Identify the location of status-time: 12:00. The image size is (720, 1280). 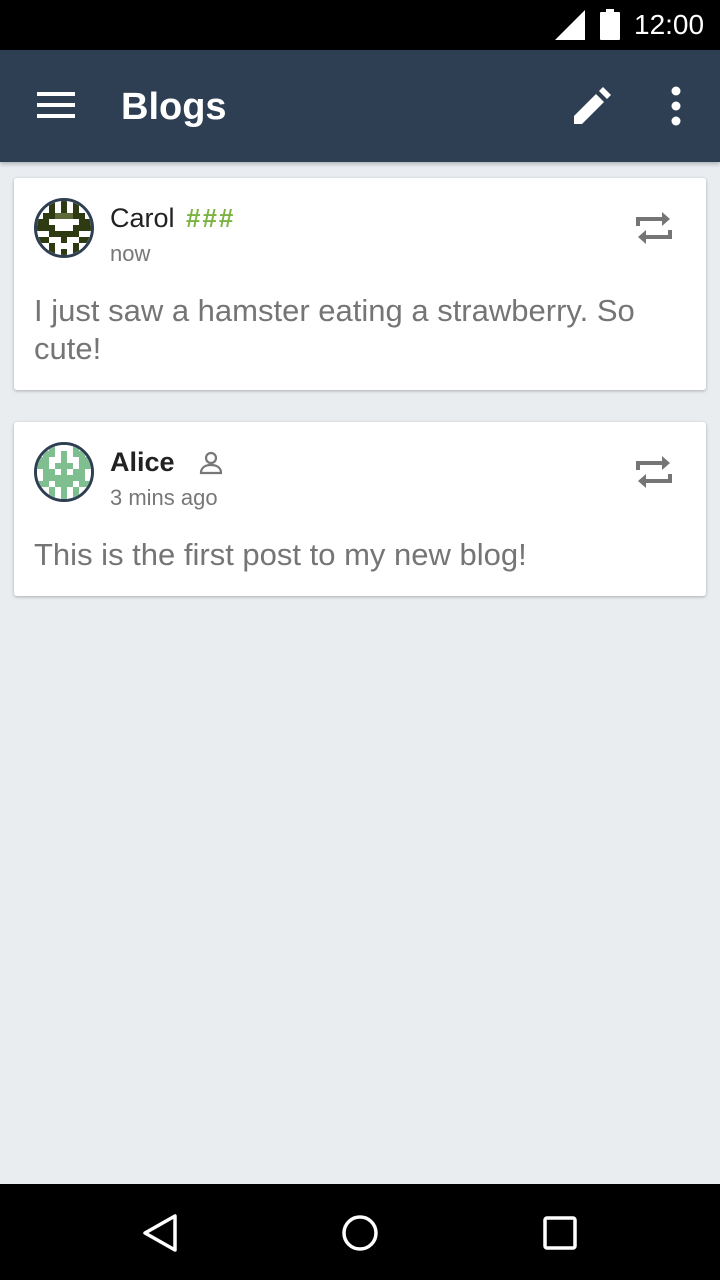
(669, 24).